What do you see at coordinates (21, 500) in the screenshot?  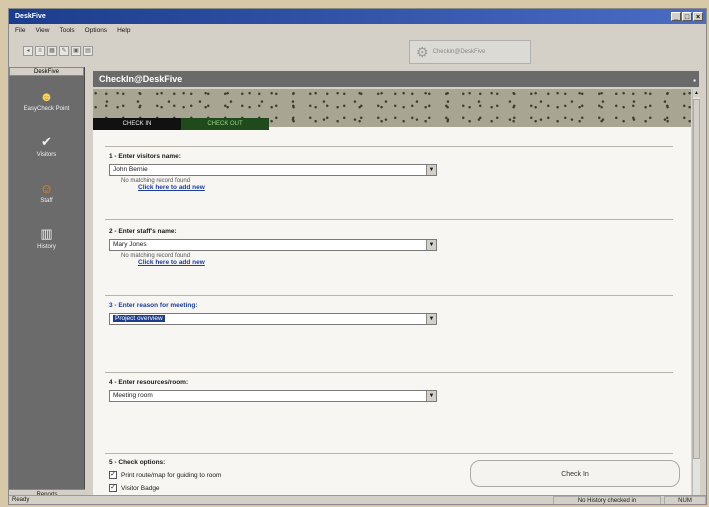 I see `status-left: Ready` at bounding box center [21, 500].